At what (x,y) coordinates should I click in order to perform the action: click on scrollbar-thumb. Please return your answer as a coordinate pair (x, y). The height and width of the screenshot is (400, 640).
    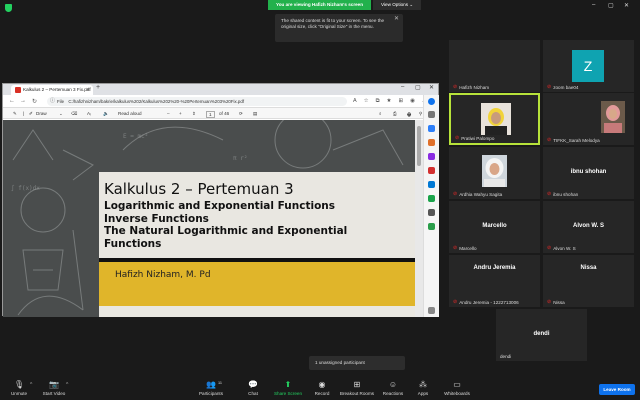
    Looking at the image, I should click on (419, 146).